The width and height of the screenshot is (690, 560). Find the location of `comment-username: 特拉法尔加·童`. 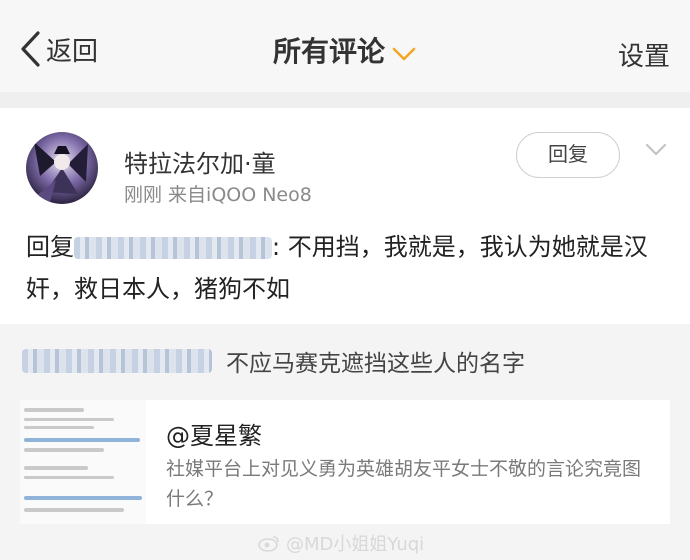

comment-username: 特拉法尔加·童 is located at coordinates (200, 161).